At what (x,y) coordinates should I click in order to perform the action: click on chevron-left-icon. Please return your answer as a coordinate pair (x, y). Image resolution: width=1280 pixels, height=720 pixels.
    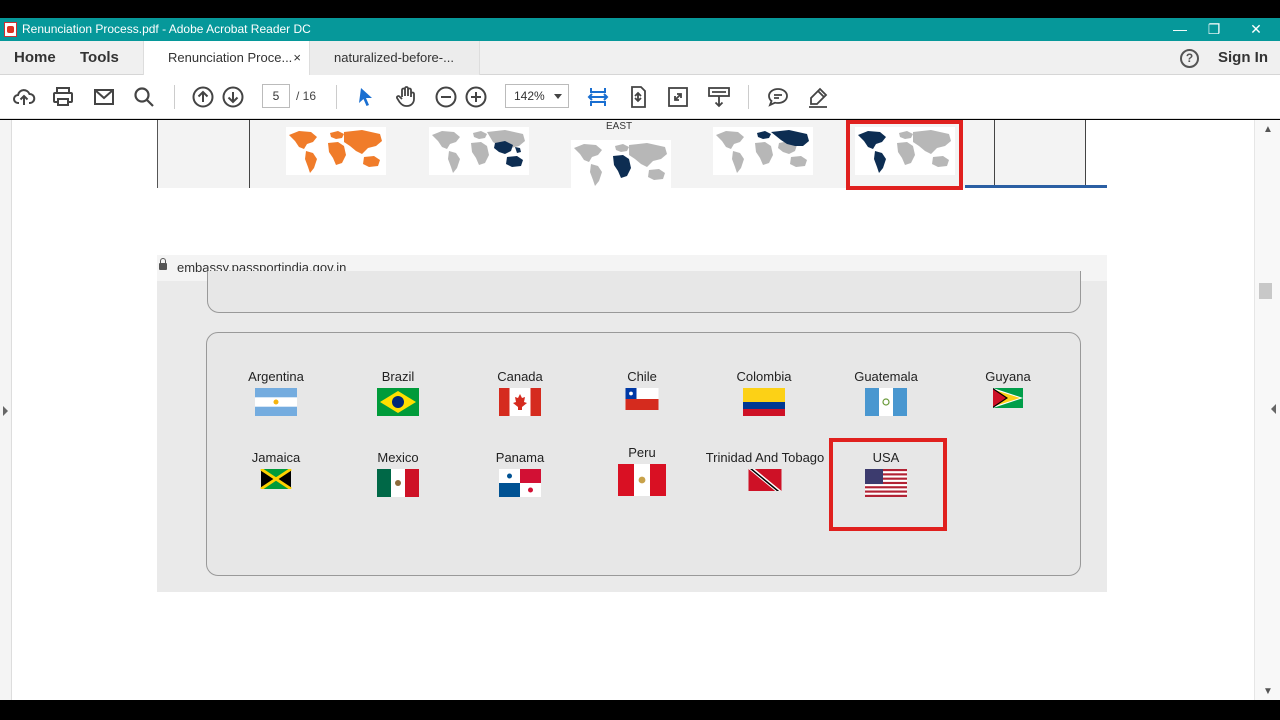
    Looking at the image, I should click on (1273, 409).